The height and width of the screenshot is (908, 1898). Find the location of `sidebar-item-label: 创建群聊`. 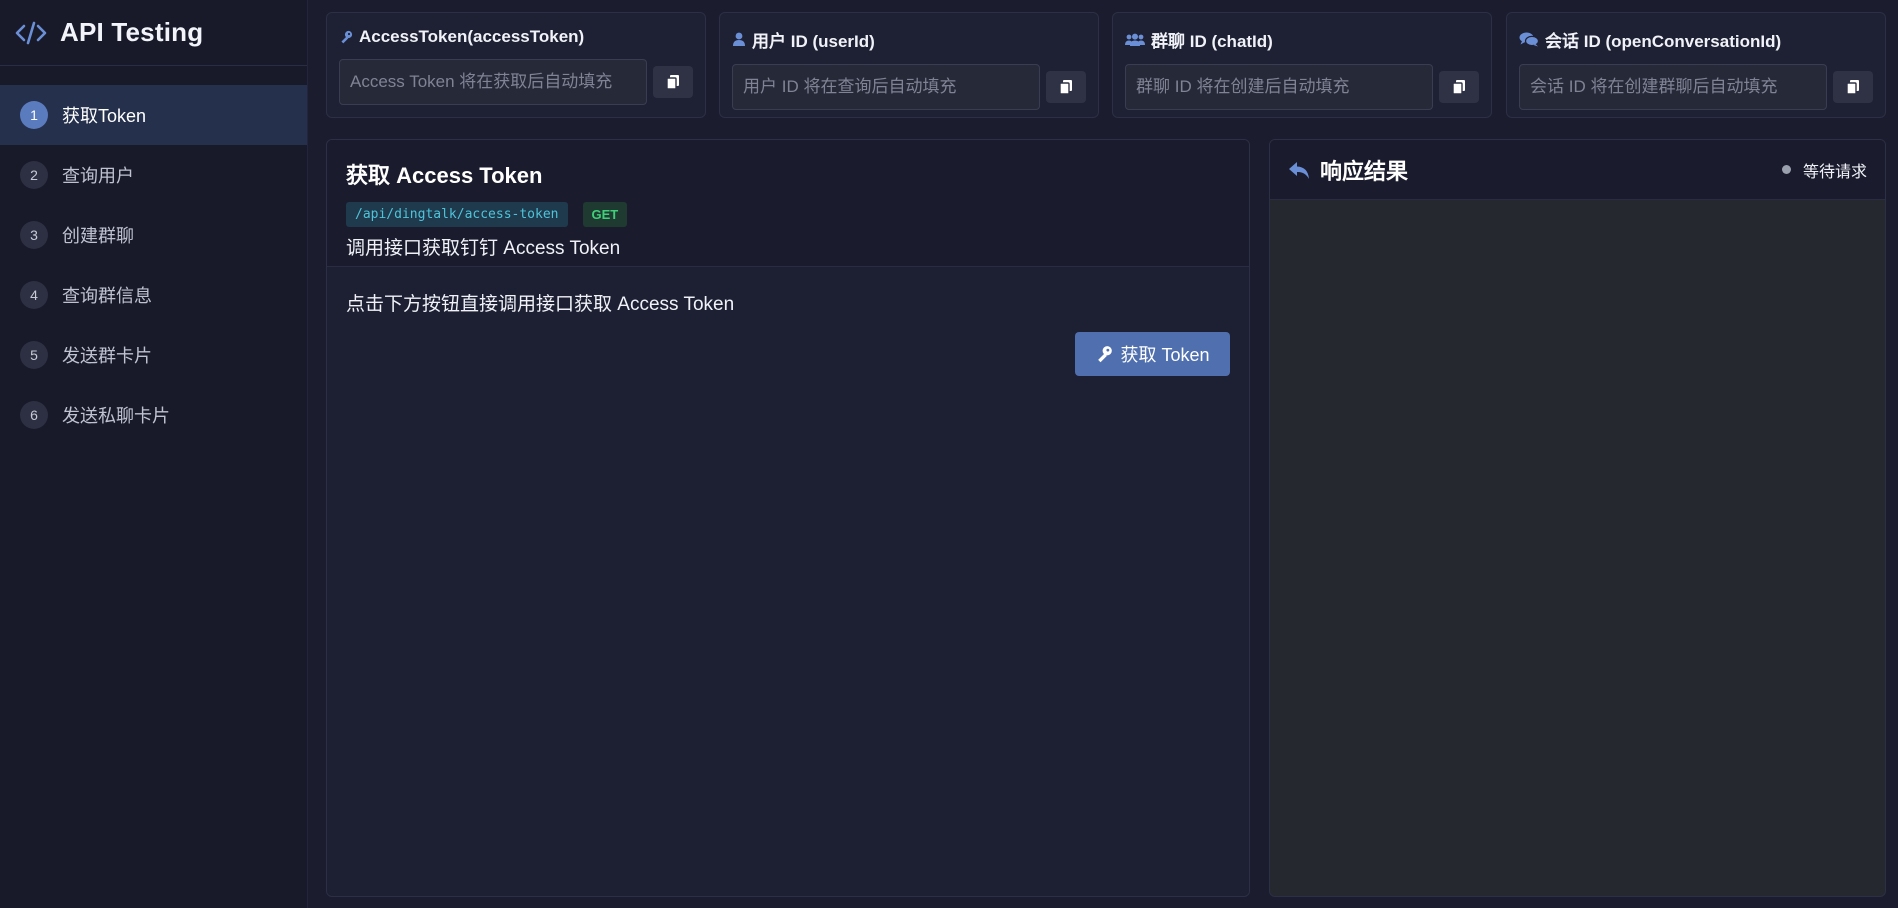

sidebar-item-label: 创建群聊 is located at coordinates (98, 236).